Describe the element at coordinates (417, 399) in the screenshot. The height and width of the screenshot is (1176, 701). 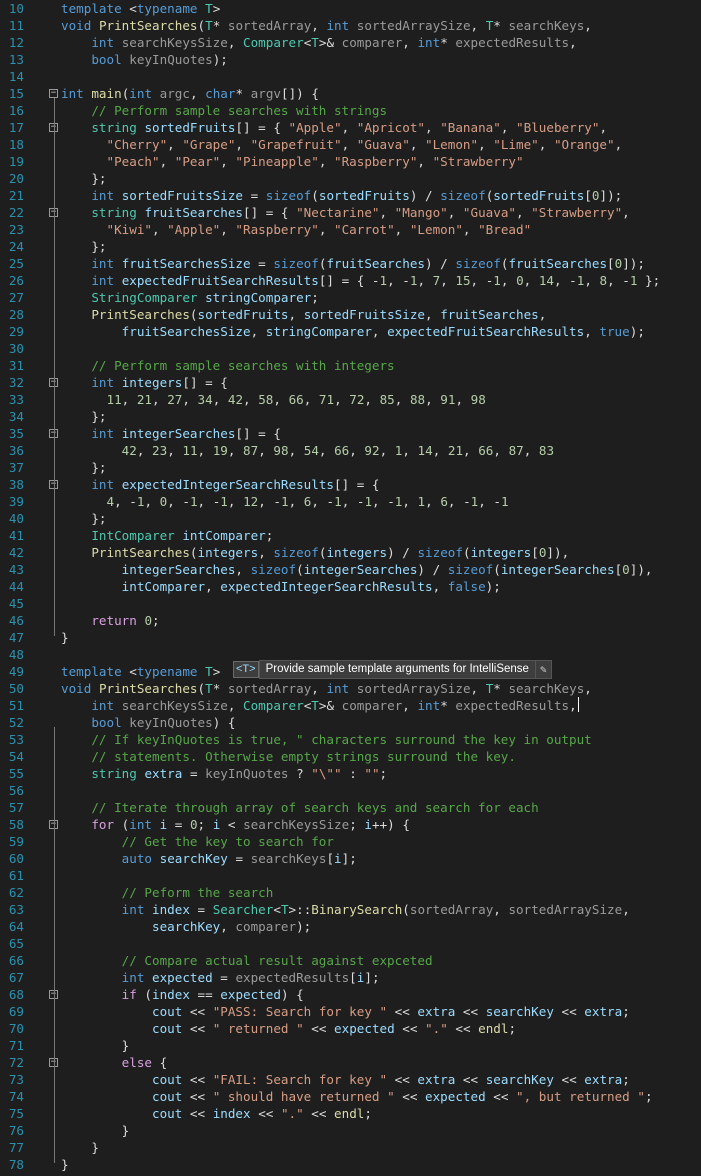
I see `code-token: 88` at that location.